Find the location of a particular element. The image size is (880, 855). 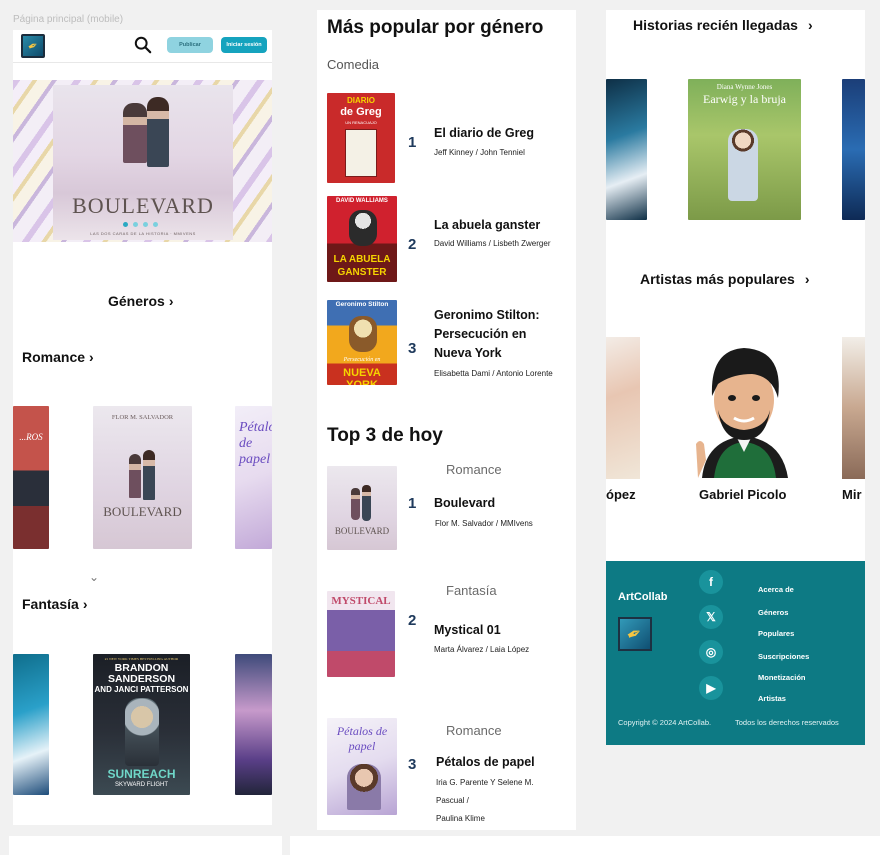

search-button is located at coordinates (143, 46).